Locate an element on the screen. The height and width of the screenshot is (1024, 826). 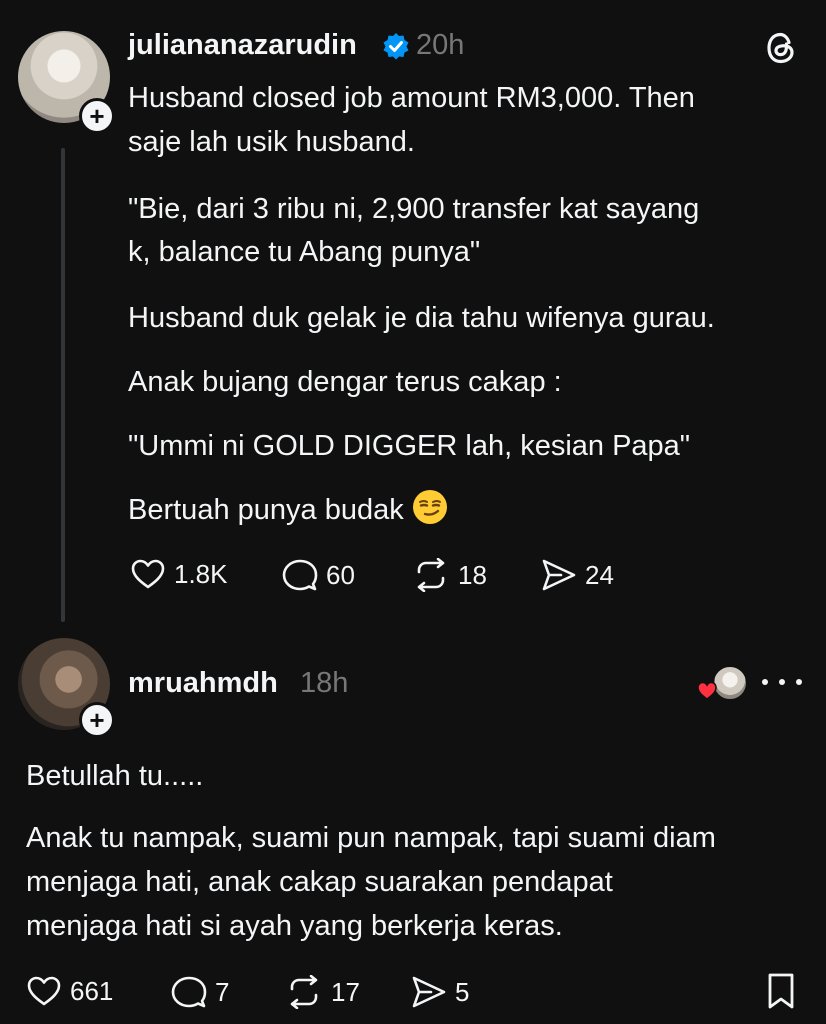
post-comment-button: 60 is located at coordinates (318, 575).